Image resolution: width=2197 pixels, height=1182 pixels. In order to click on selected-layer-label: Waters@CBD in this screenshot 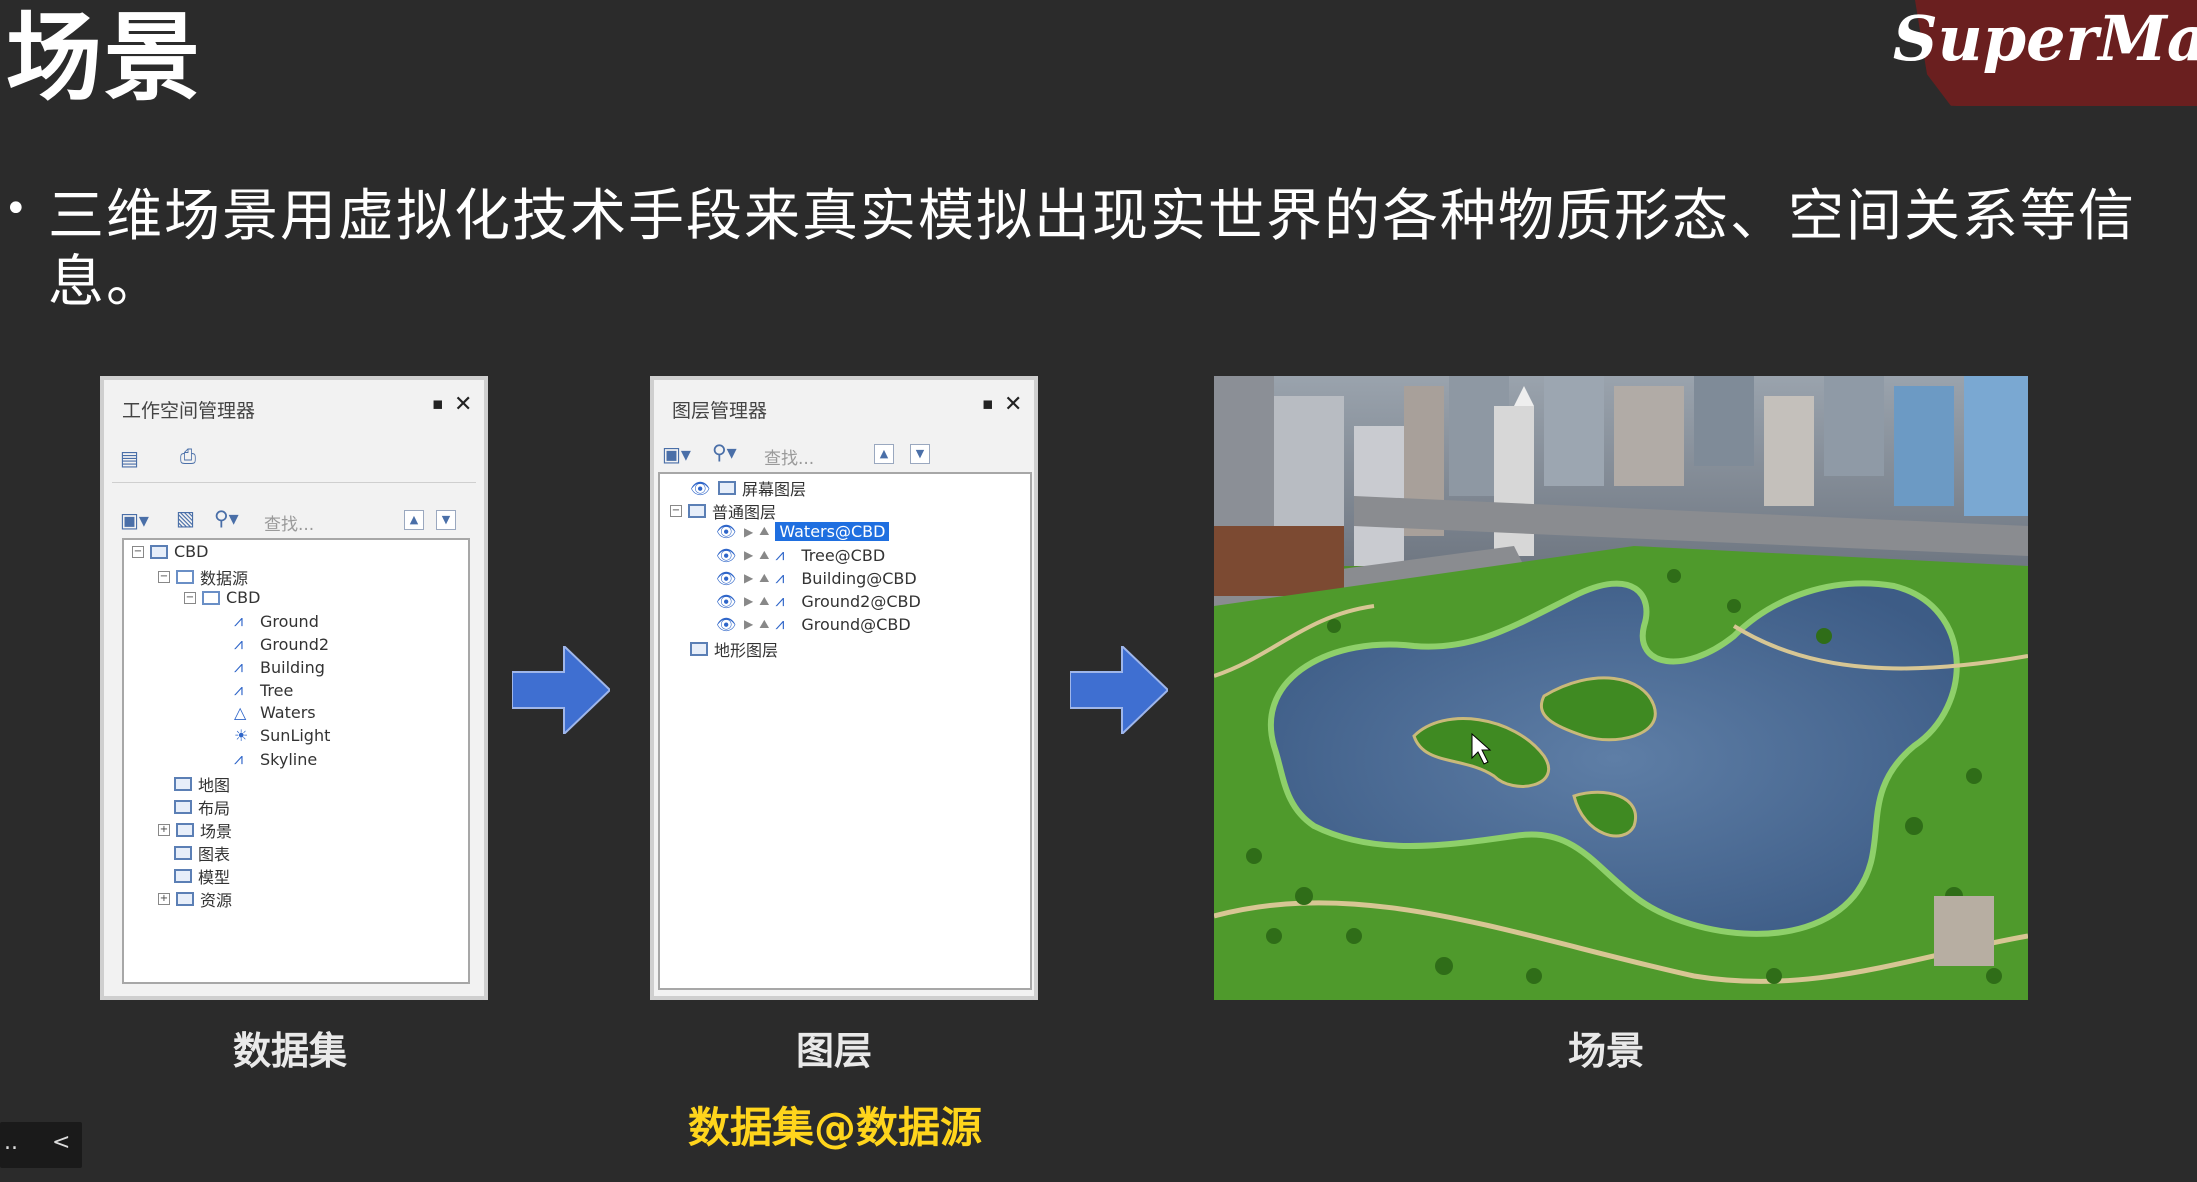, I will do `click(832, 531)`.